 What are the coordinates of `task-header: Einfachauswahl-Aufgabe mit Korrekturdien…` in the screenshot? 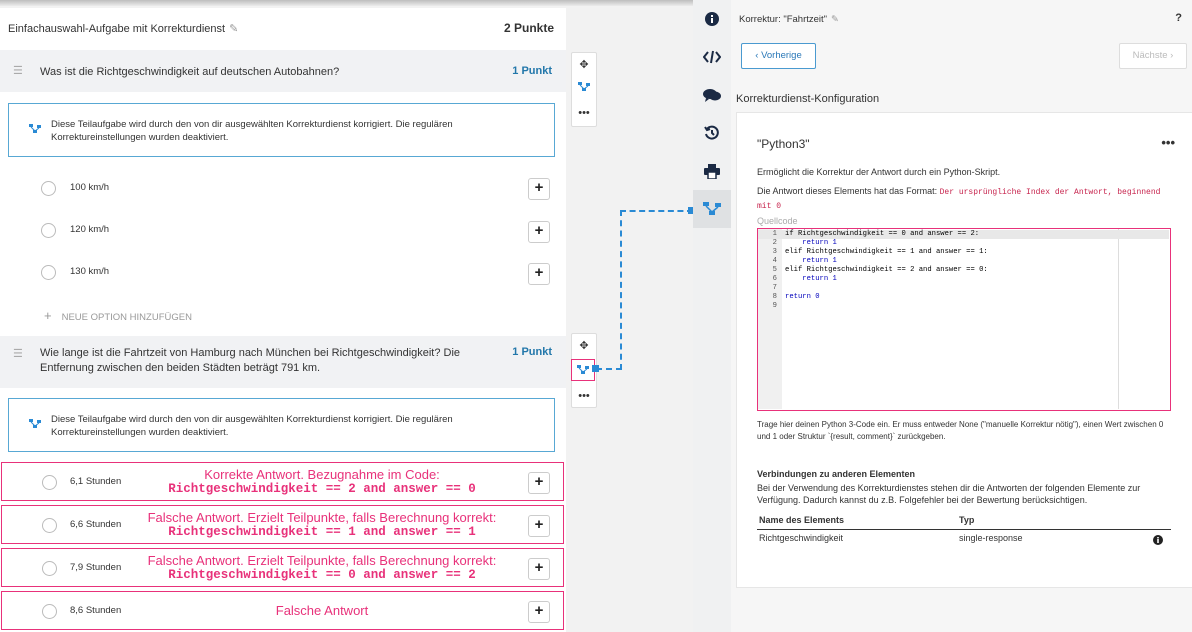 It's located at (283, 29).